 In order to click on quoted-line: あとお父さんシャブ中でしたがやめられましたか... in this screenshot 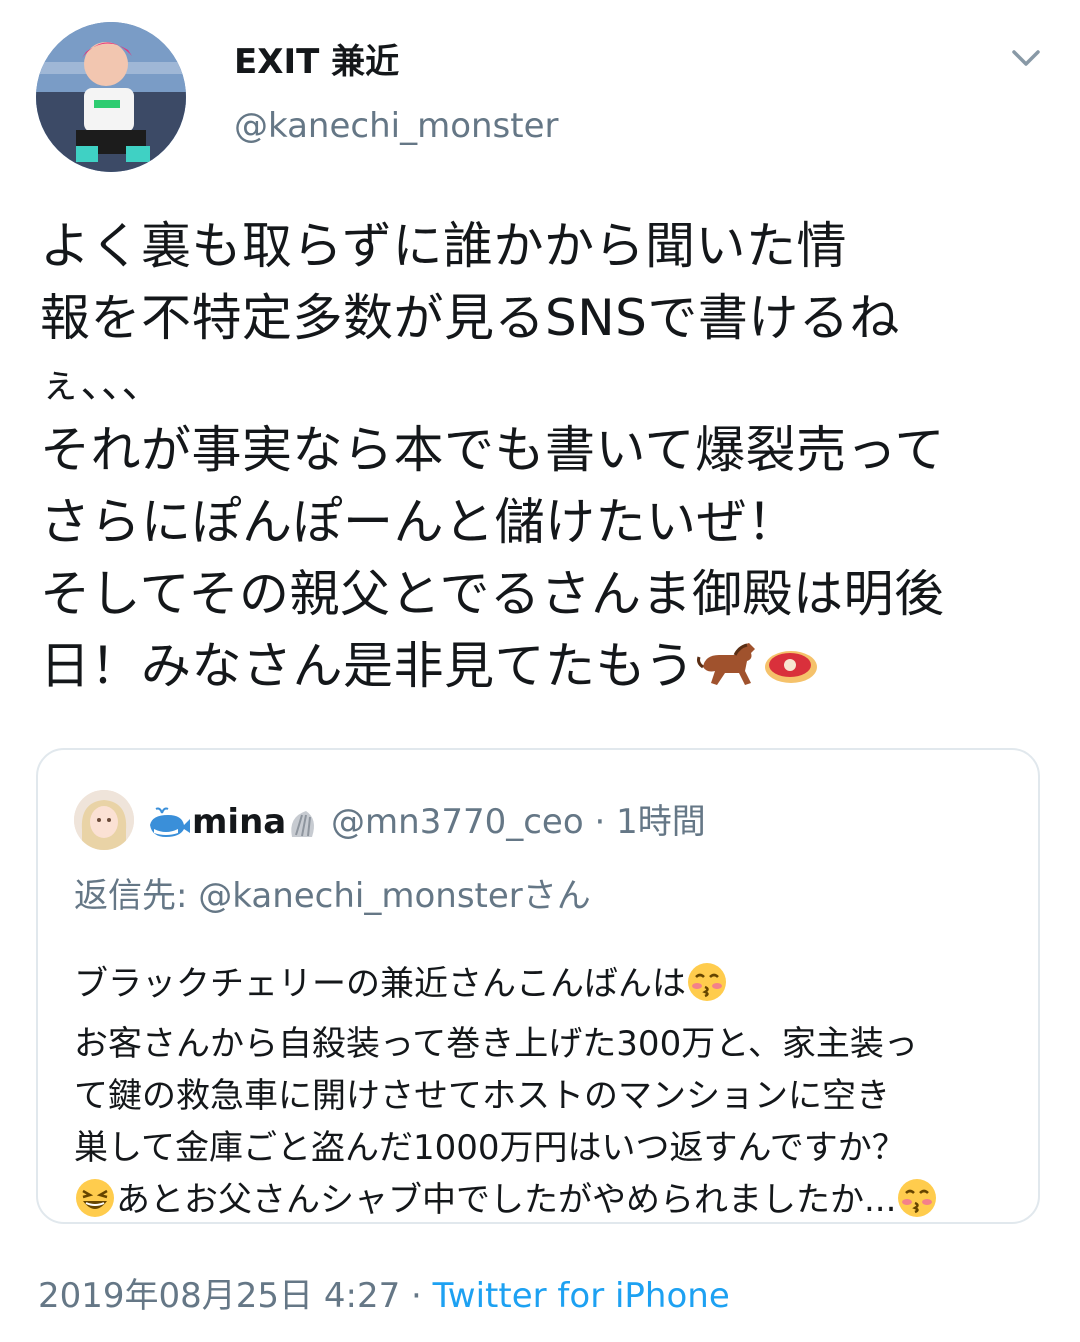, I will do `click(554, 1204)`.